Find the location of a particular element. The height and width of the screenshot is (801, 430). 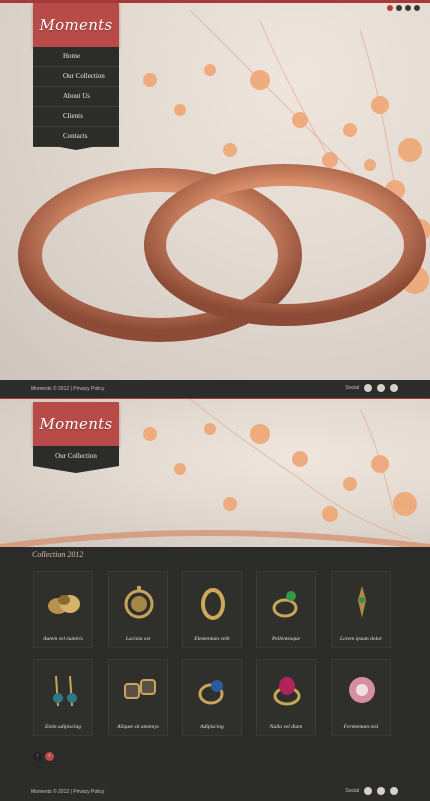

earrings-icon is located at coordinates (65, 691).